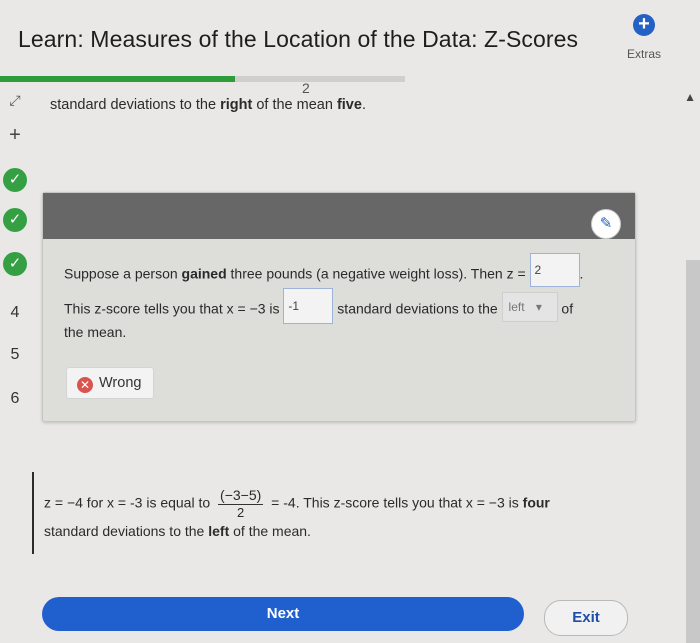 The width and height of the screenshot is (700, 643). Describe the element at coordinates (15, 135) in the screenshot. I see `add-icon: +` at that location.